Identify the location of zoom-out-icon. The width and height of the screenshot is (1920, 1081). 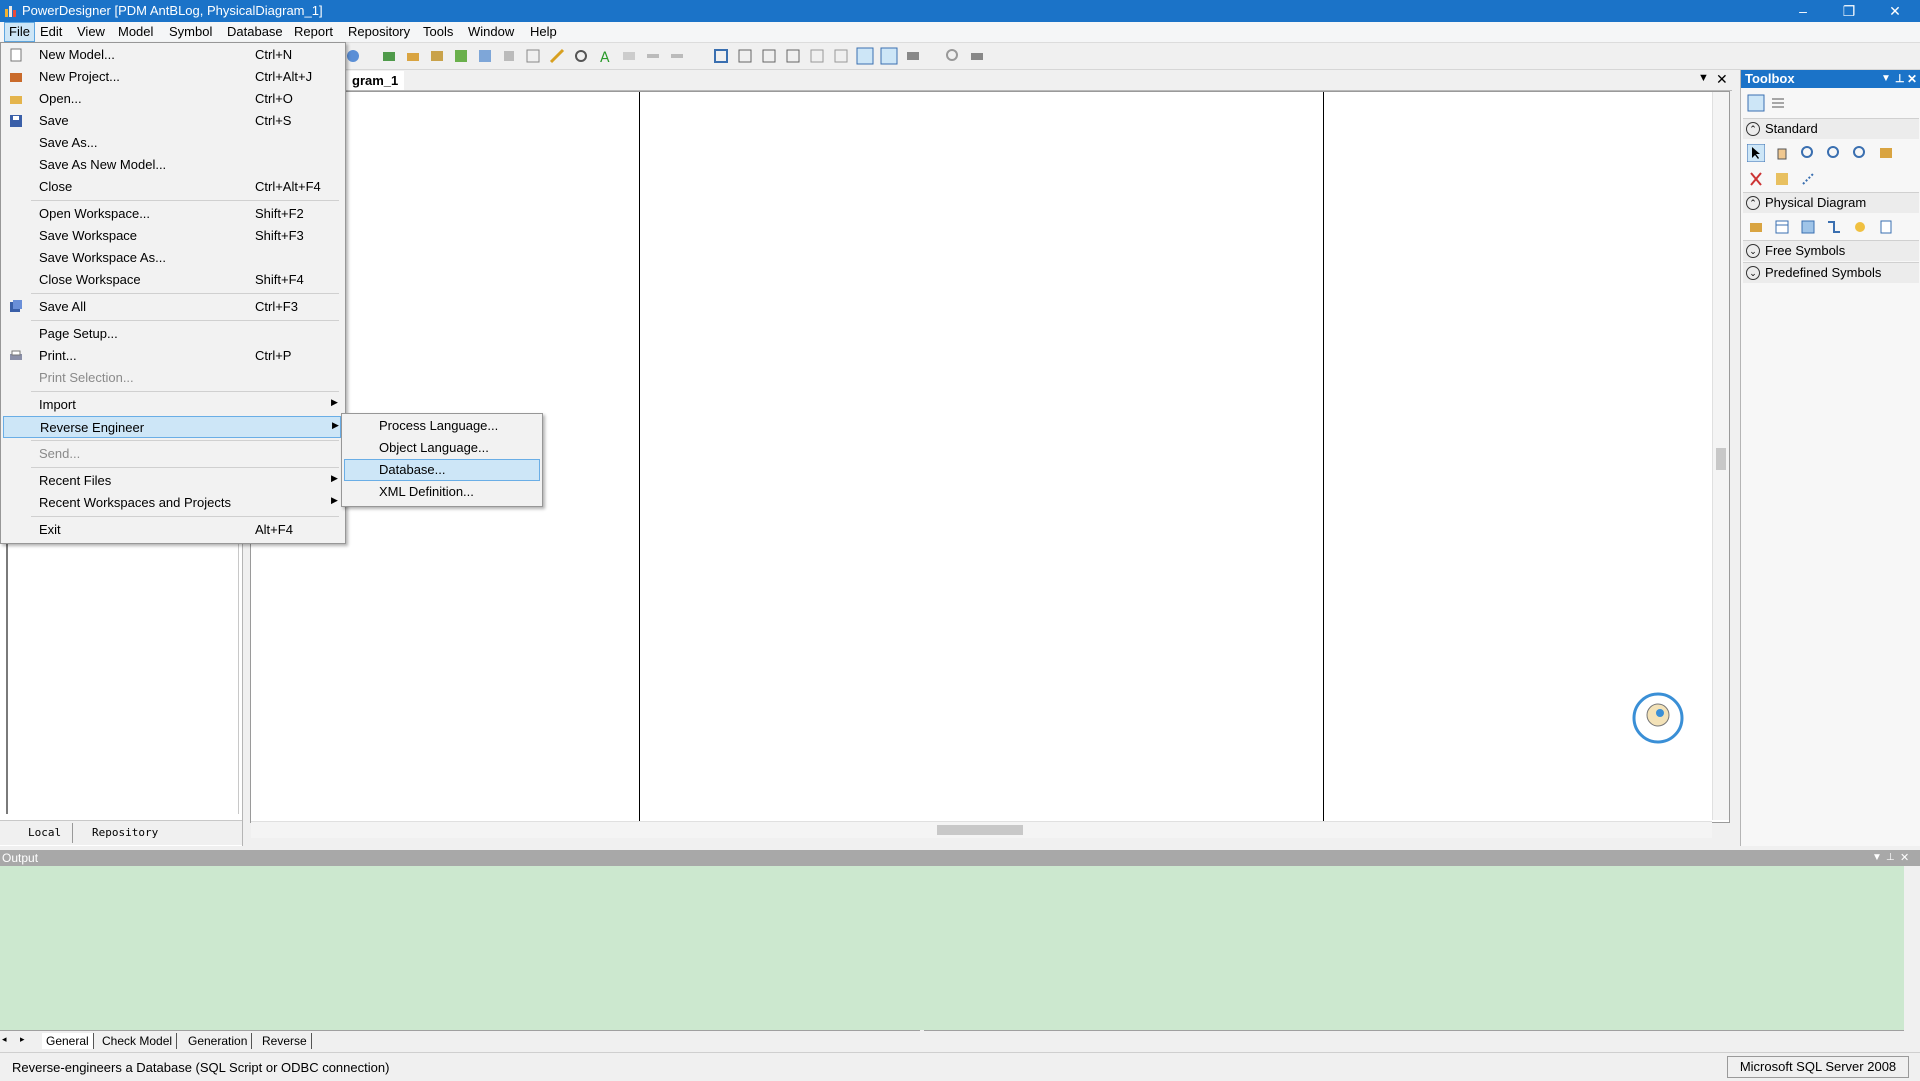
(1834, 153).